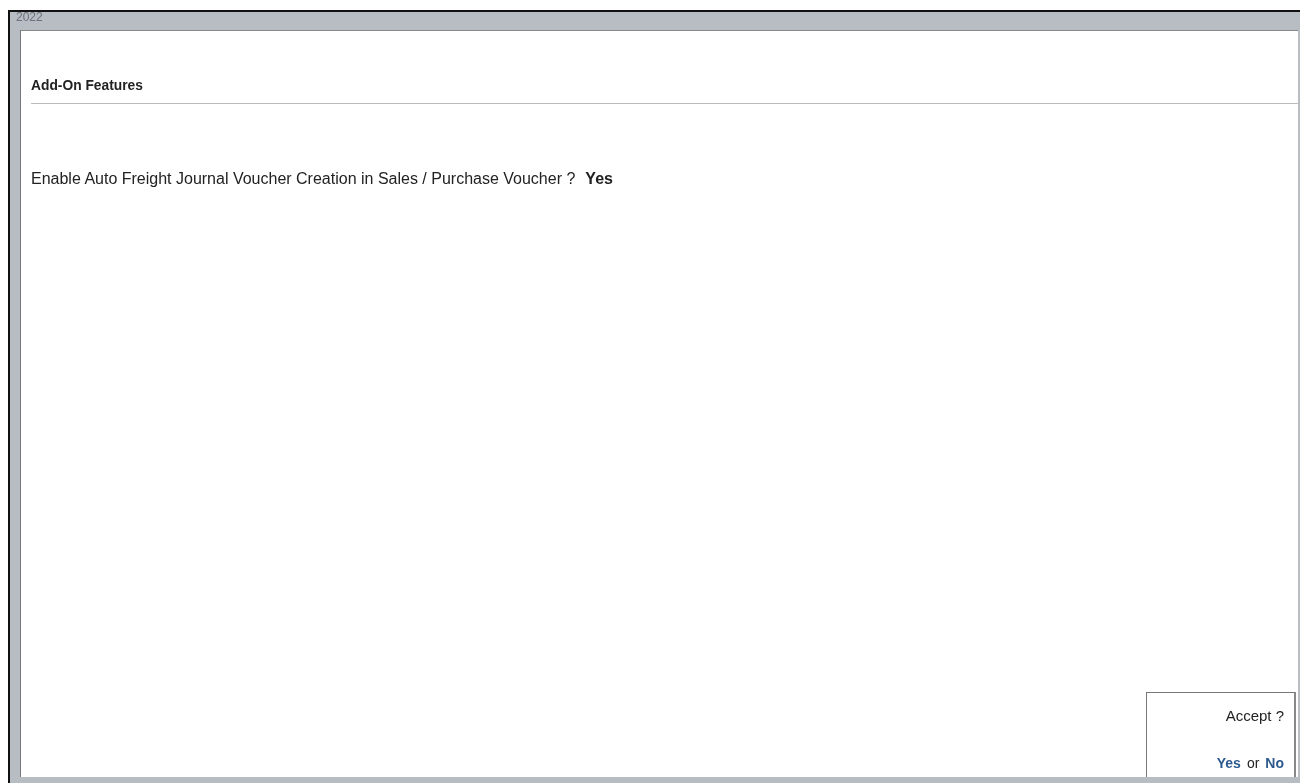 This screenshot has height=783, width=1300. Describe the element at coordinates (303, 179) in the screenshot. I see `field-label: Enable Auto Freight Journal Voucher Creation in Sales / Purchase Voucher ?` at that location.